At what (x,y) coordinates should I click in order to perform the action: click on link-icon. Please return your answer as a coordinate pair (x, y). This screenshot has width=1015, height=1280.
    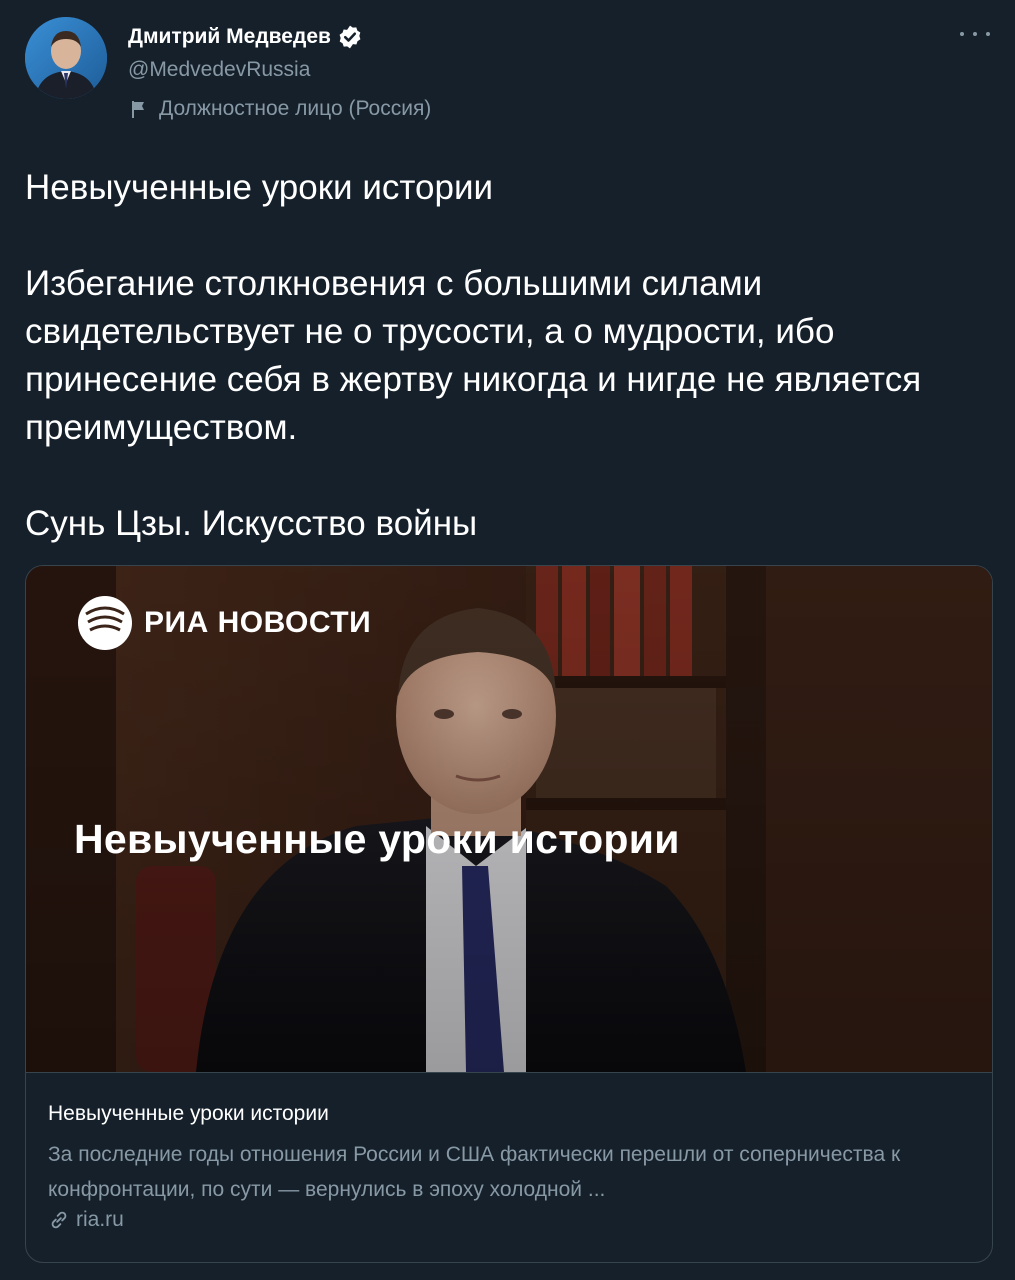
    Looking at the image, I should click on (59, 1220).